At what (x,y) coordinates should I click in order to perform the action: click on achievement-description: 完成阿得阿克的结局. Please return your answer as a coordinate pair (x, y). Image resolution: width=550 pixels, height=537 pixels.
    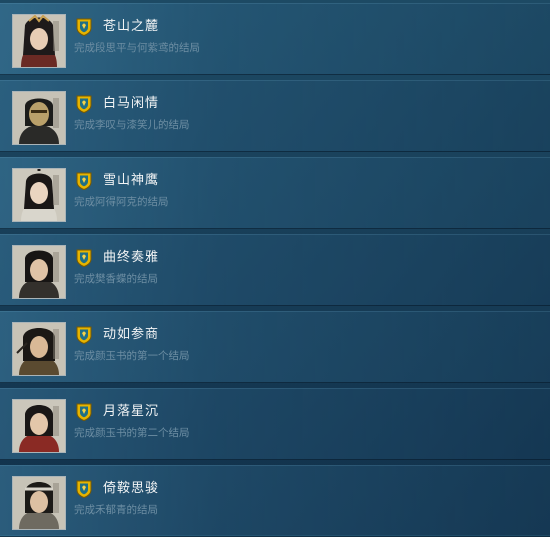
    Looking at the image, I should click on (121, 202).